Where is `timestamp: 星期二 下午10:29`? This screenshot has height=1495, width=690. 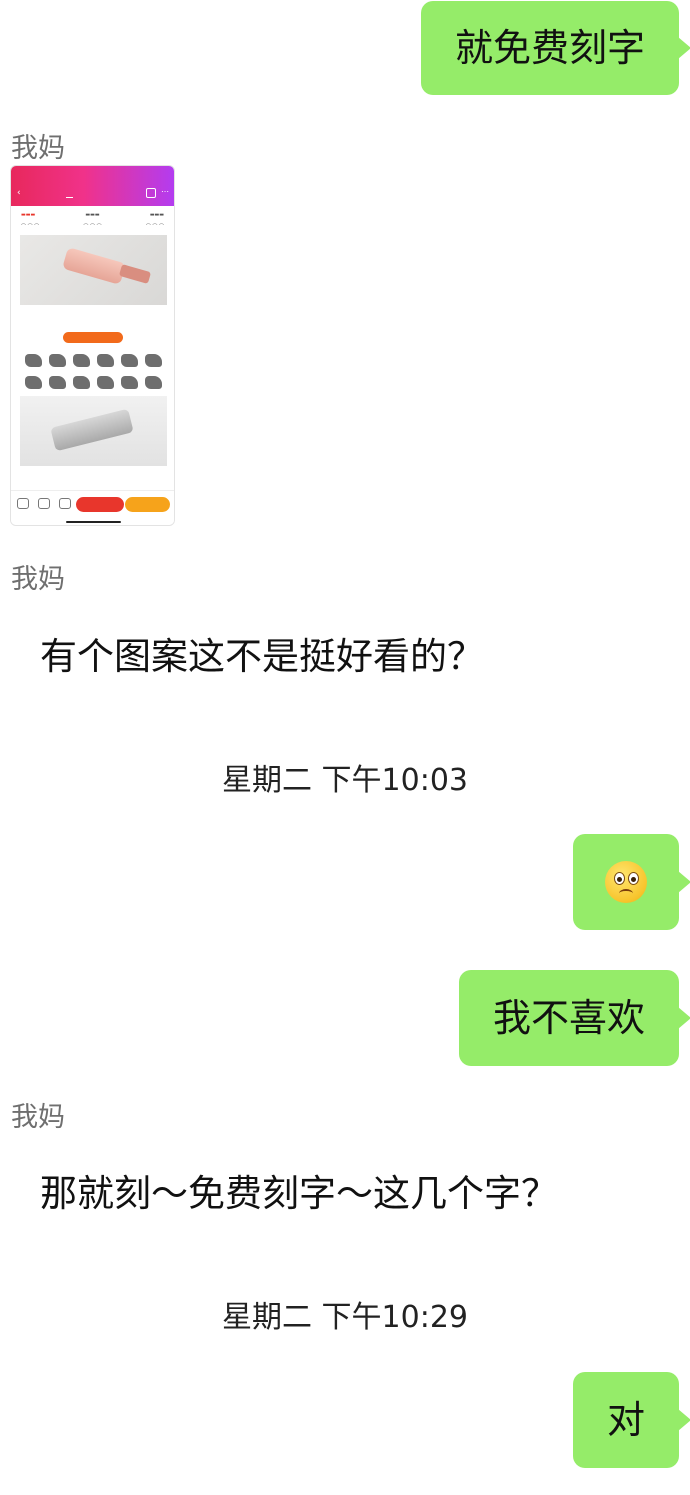
timestamp: 星期二 下午10:29 is located at coordinates (345, 1317).